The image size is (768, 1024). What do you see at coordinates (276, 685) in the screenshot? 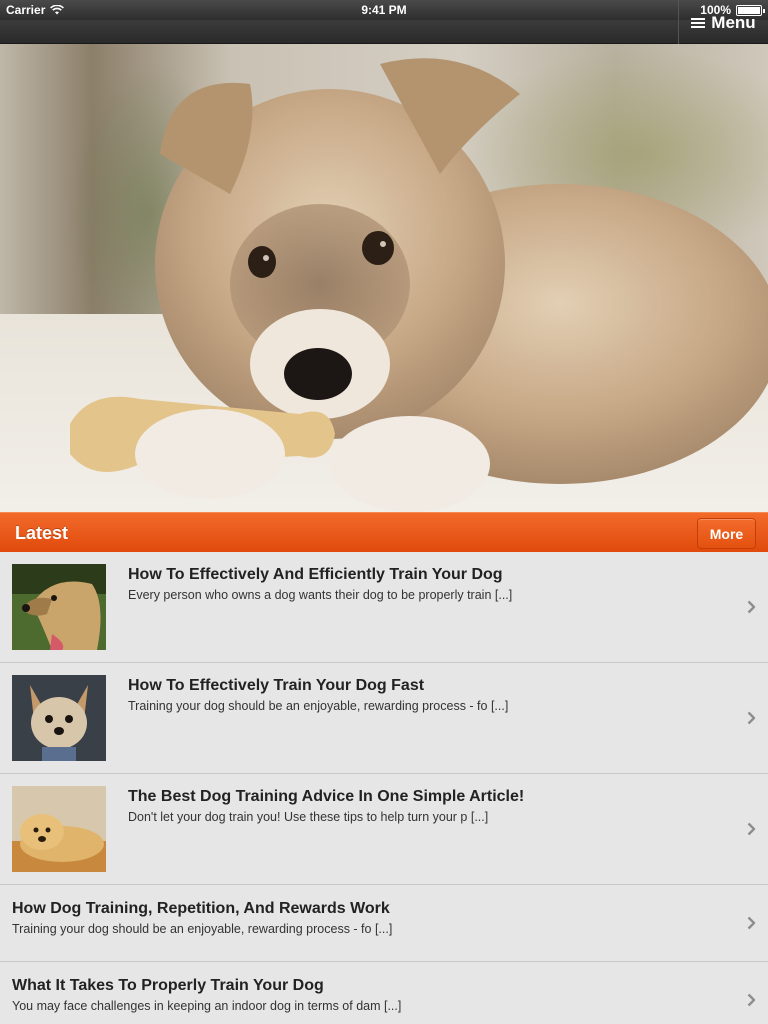
I see `article-title: How To Effectively Train Your Dog Fast` at bounding box center [276, 685].